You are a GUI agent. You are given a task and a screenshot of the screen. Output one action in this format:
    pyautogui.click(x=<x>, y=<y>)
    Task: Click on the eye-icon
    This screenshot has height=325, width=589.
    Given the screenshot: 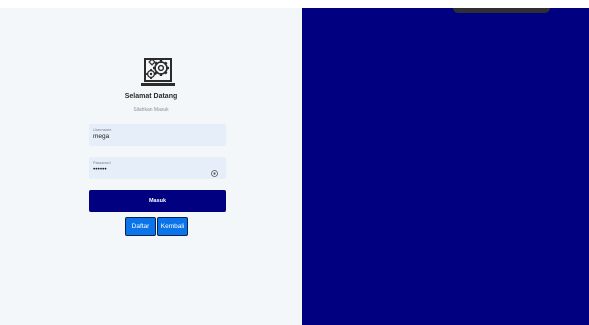 What is the action you would take?
    pyautogui.click(x=214, y=170)
    